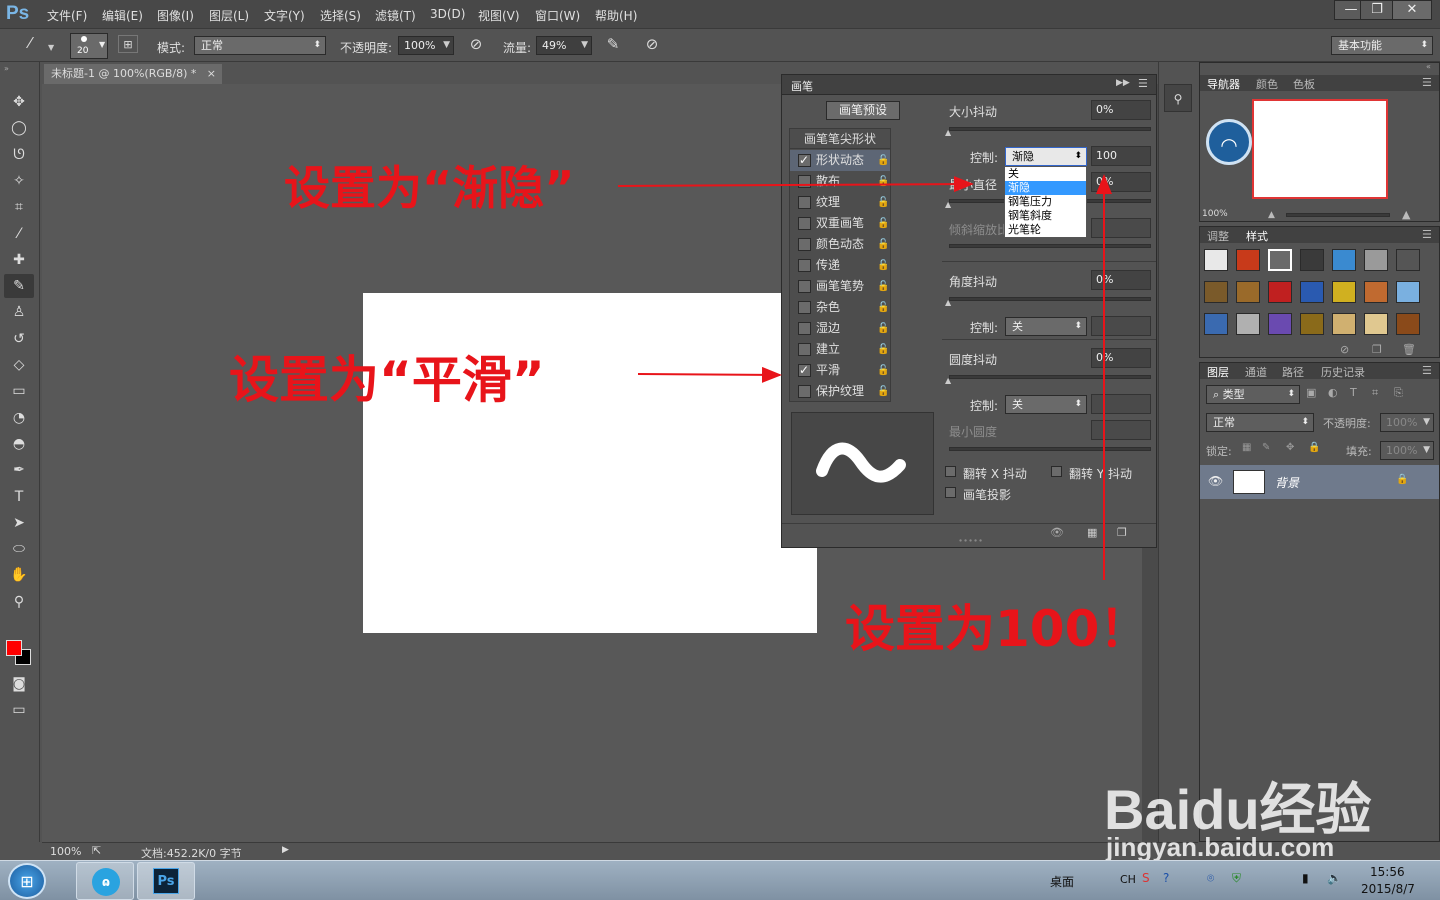 Image resolution: width=1440 pixels, height=900 pixels. I want to click on ime-indicator: CH, so click(1128, 879).